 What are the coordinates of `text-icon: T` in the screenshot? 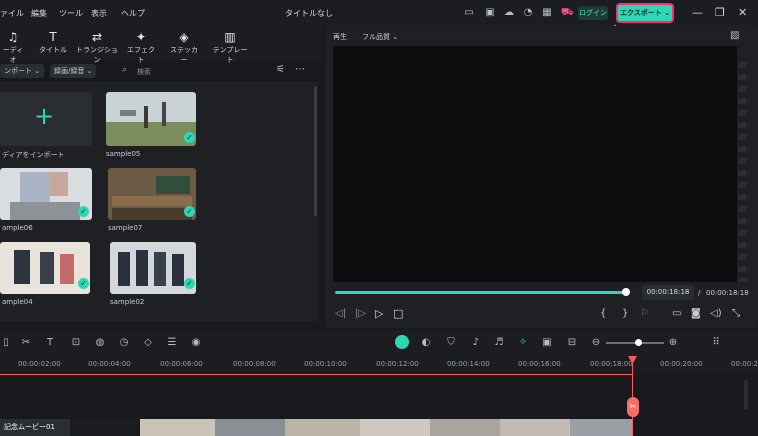 It's located at (53, 37).